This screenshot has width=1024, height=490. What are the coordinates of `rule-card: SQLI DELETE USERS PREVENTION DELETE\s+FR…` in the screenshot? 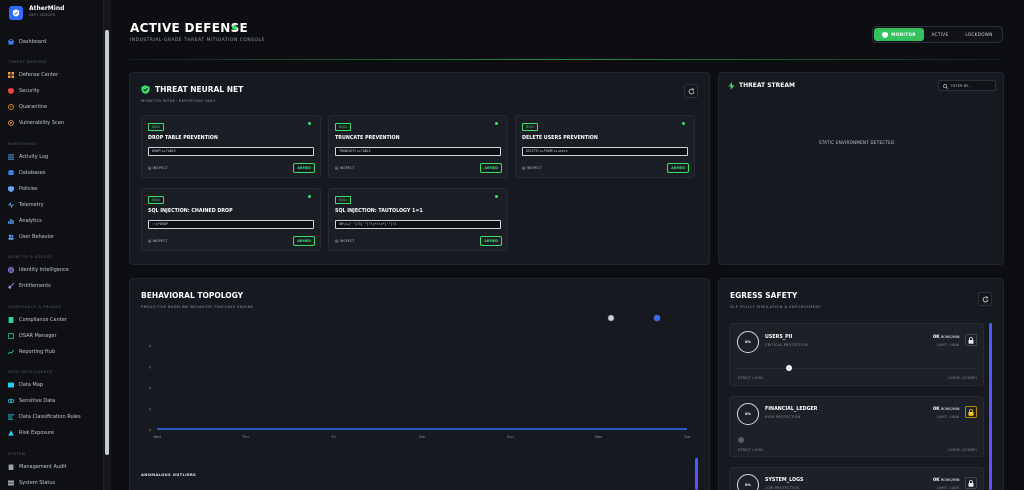 It's located at (605, 146).